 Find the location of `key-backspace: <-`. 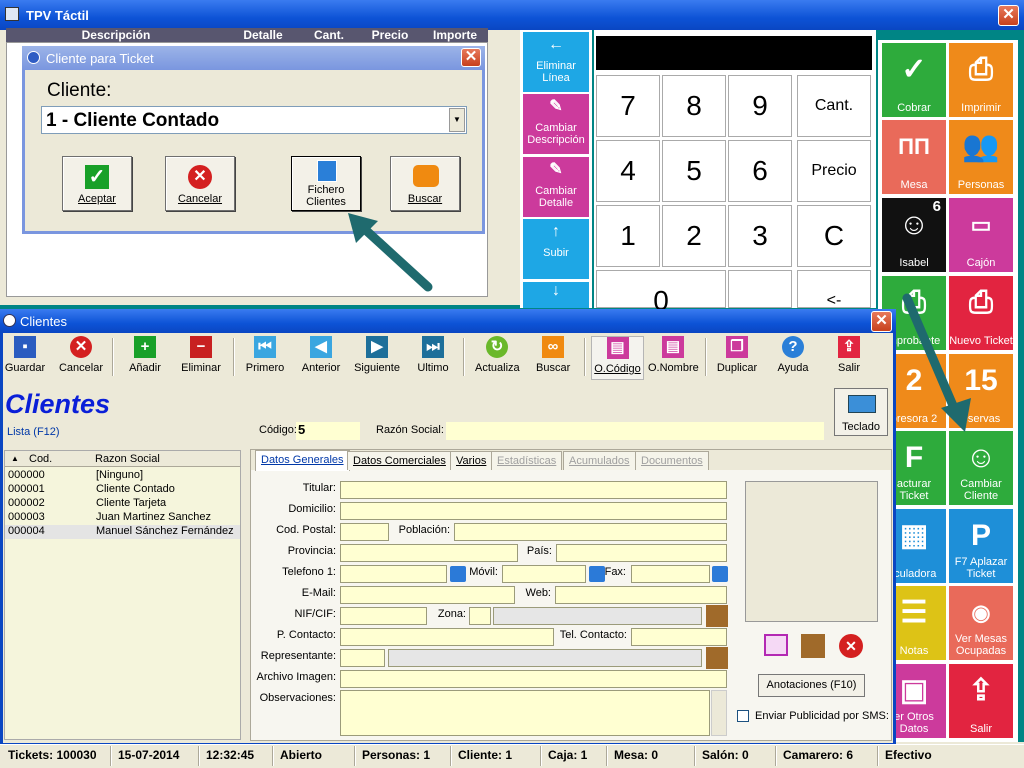

key-backspace: <- is located at coordinates (834, 289).